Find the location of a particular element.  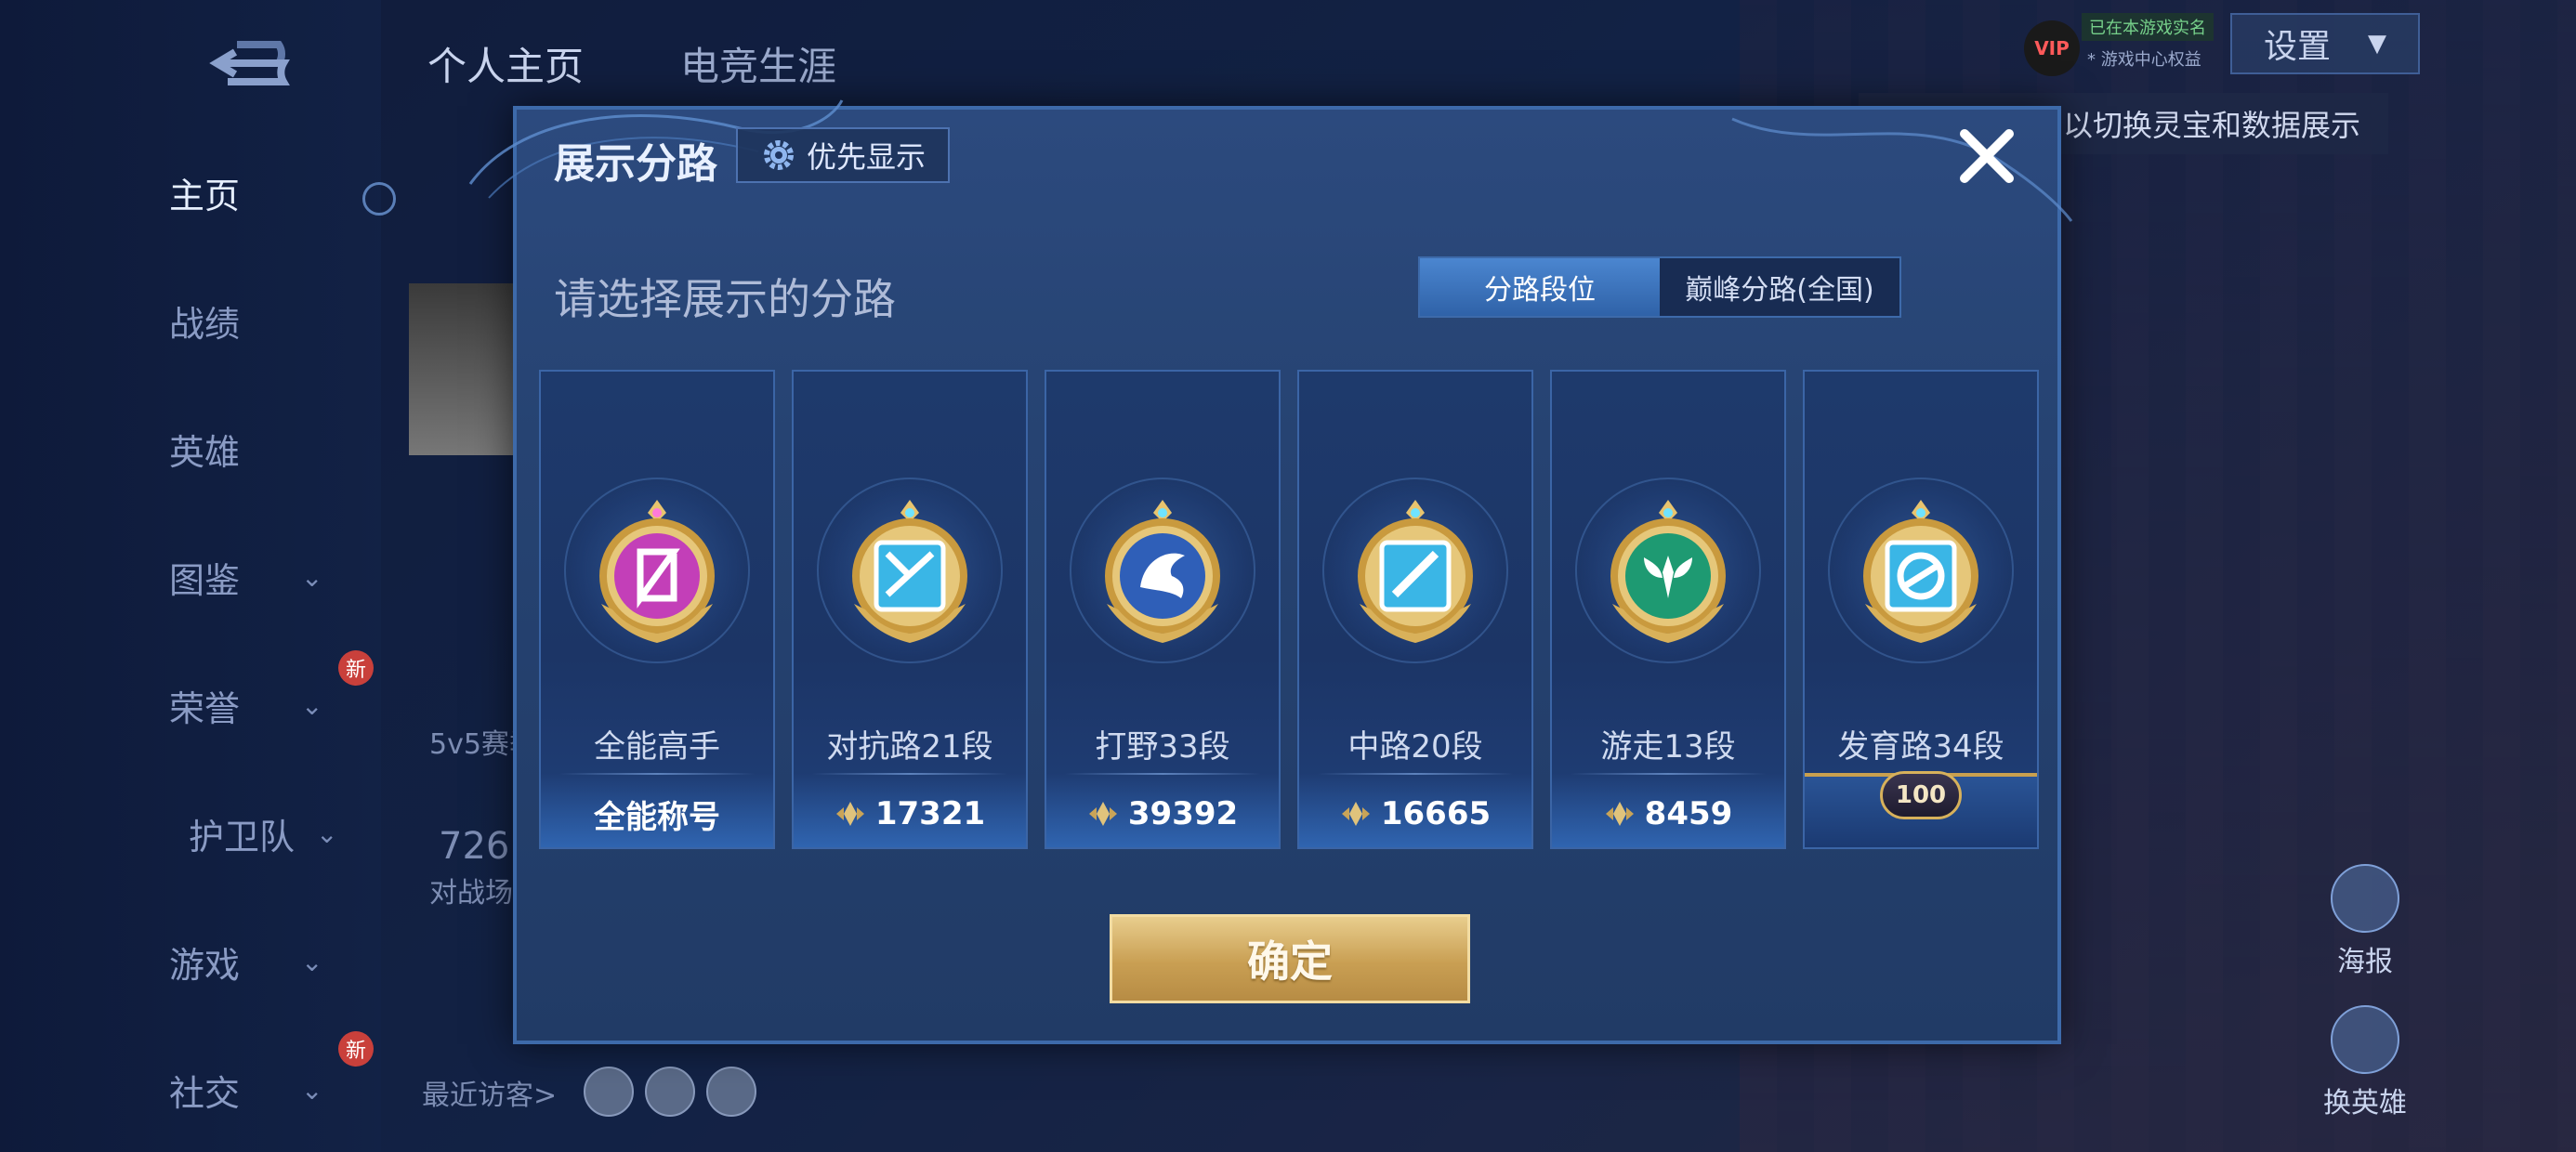

lane-stat: 8459 is located at coordinates (1668, 814).